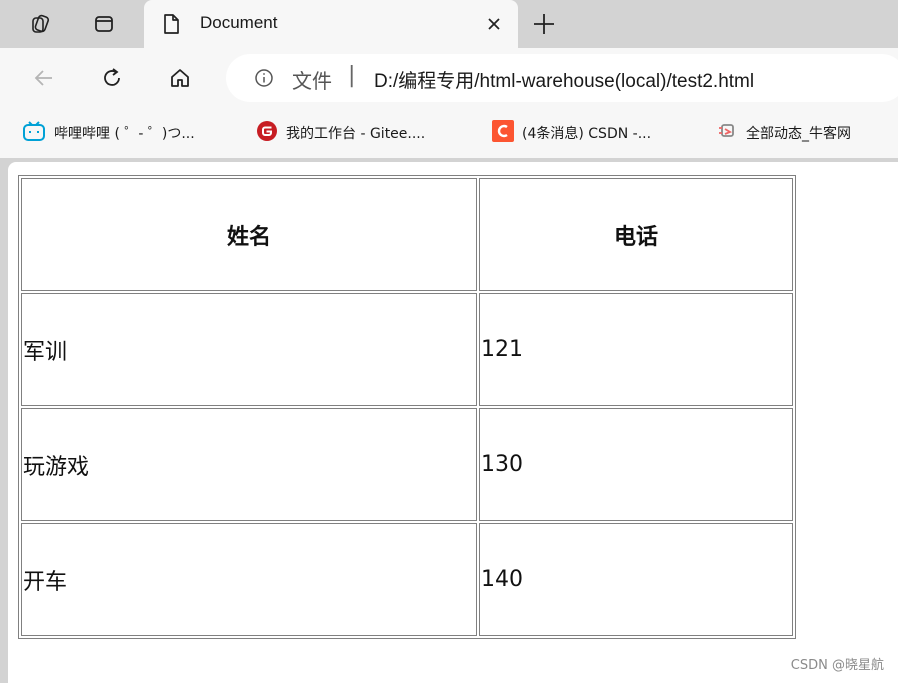  I want to click on cell-name: 玩游戏, so click(249, 464).